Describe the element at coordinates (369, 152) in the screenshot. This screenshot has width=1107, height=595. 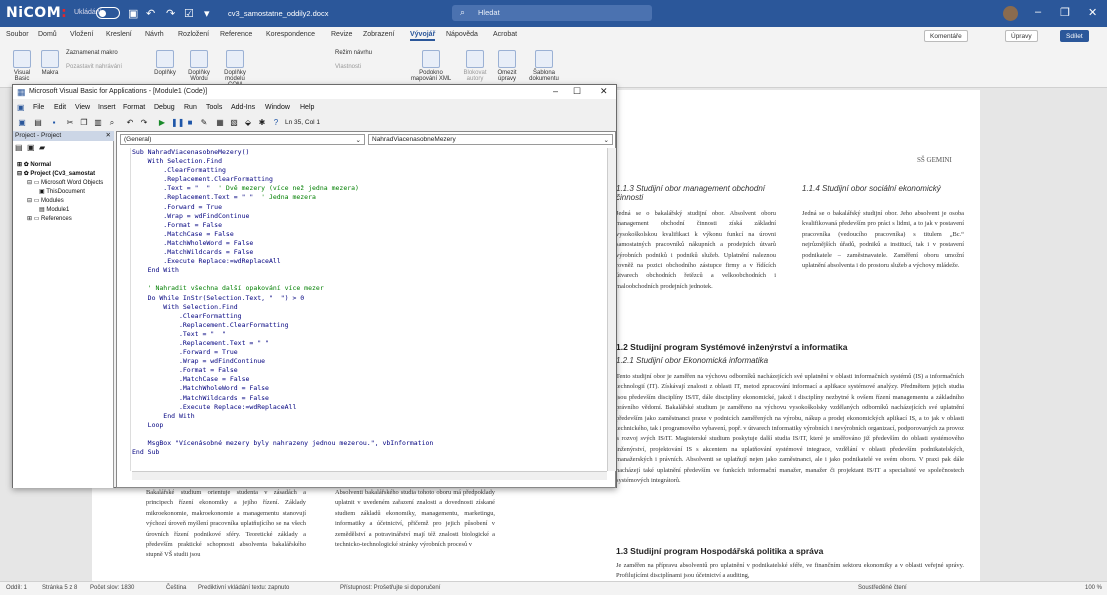
I see `code-line: Sub NahradViacenasobneMezery()` at that location.